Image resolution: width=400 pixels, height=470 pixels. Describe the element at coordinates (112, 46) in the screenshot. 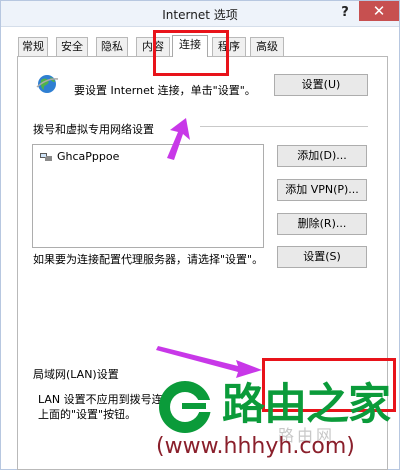

I see `tab-privacy: 隐私` at that location.